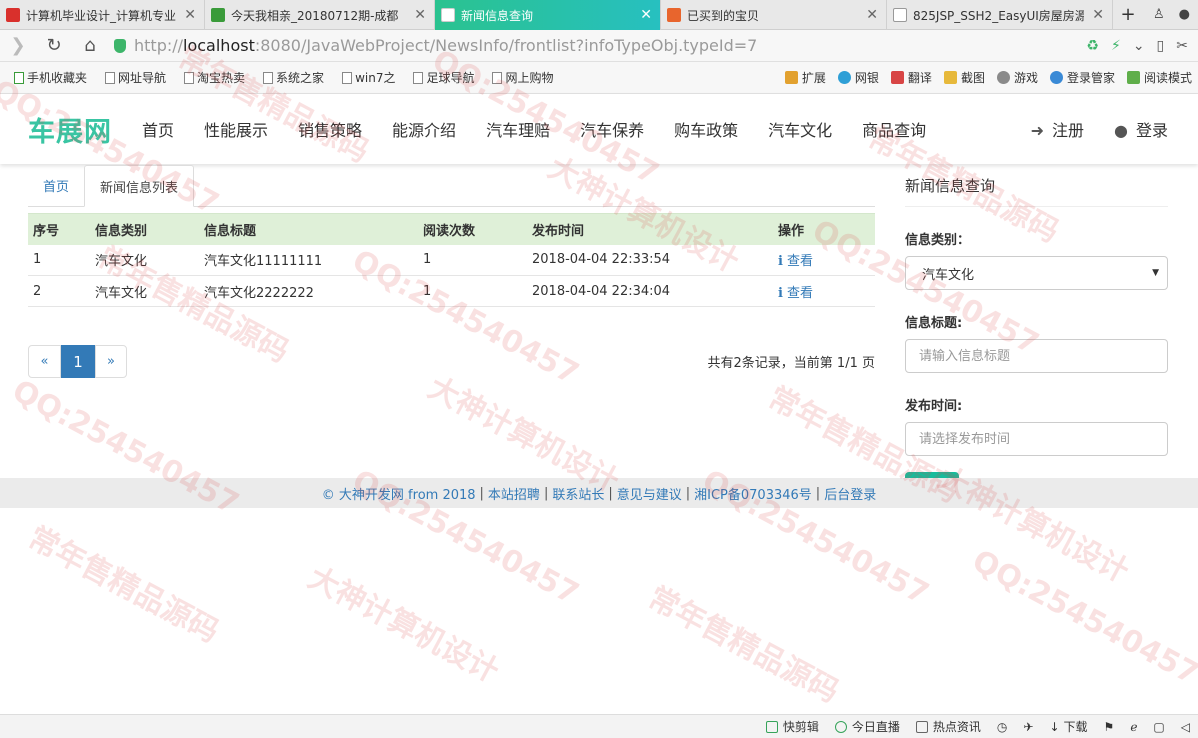 This screenshot has width=1198, height=738. I want to click on bookmark-item: 手机收藏夹, so click(50, 77).